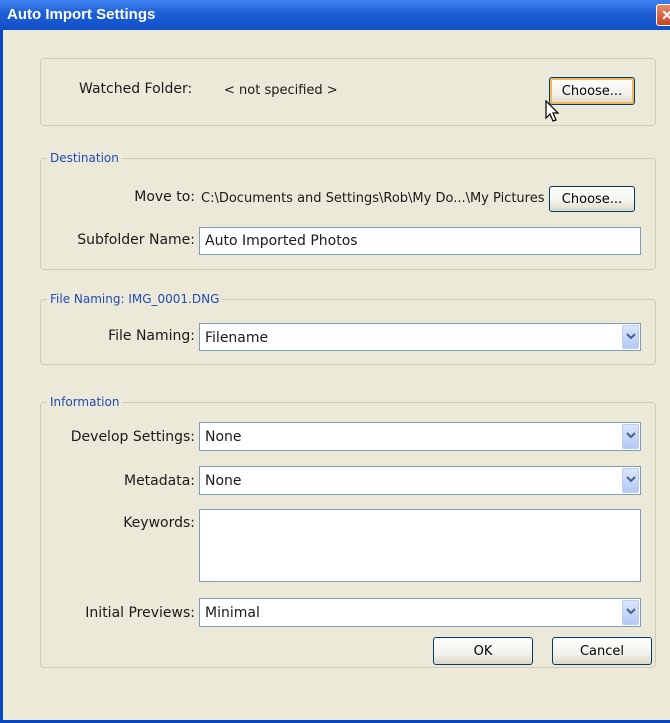  I want to click on title-bar: Auto Import Settings ✕, so click(335, 15).